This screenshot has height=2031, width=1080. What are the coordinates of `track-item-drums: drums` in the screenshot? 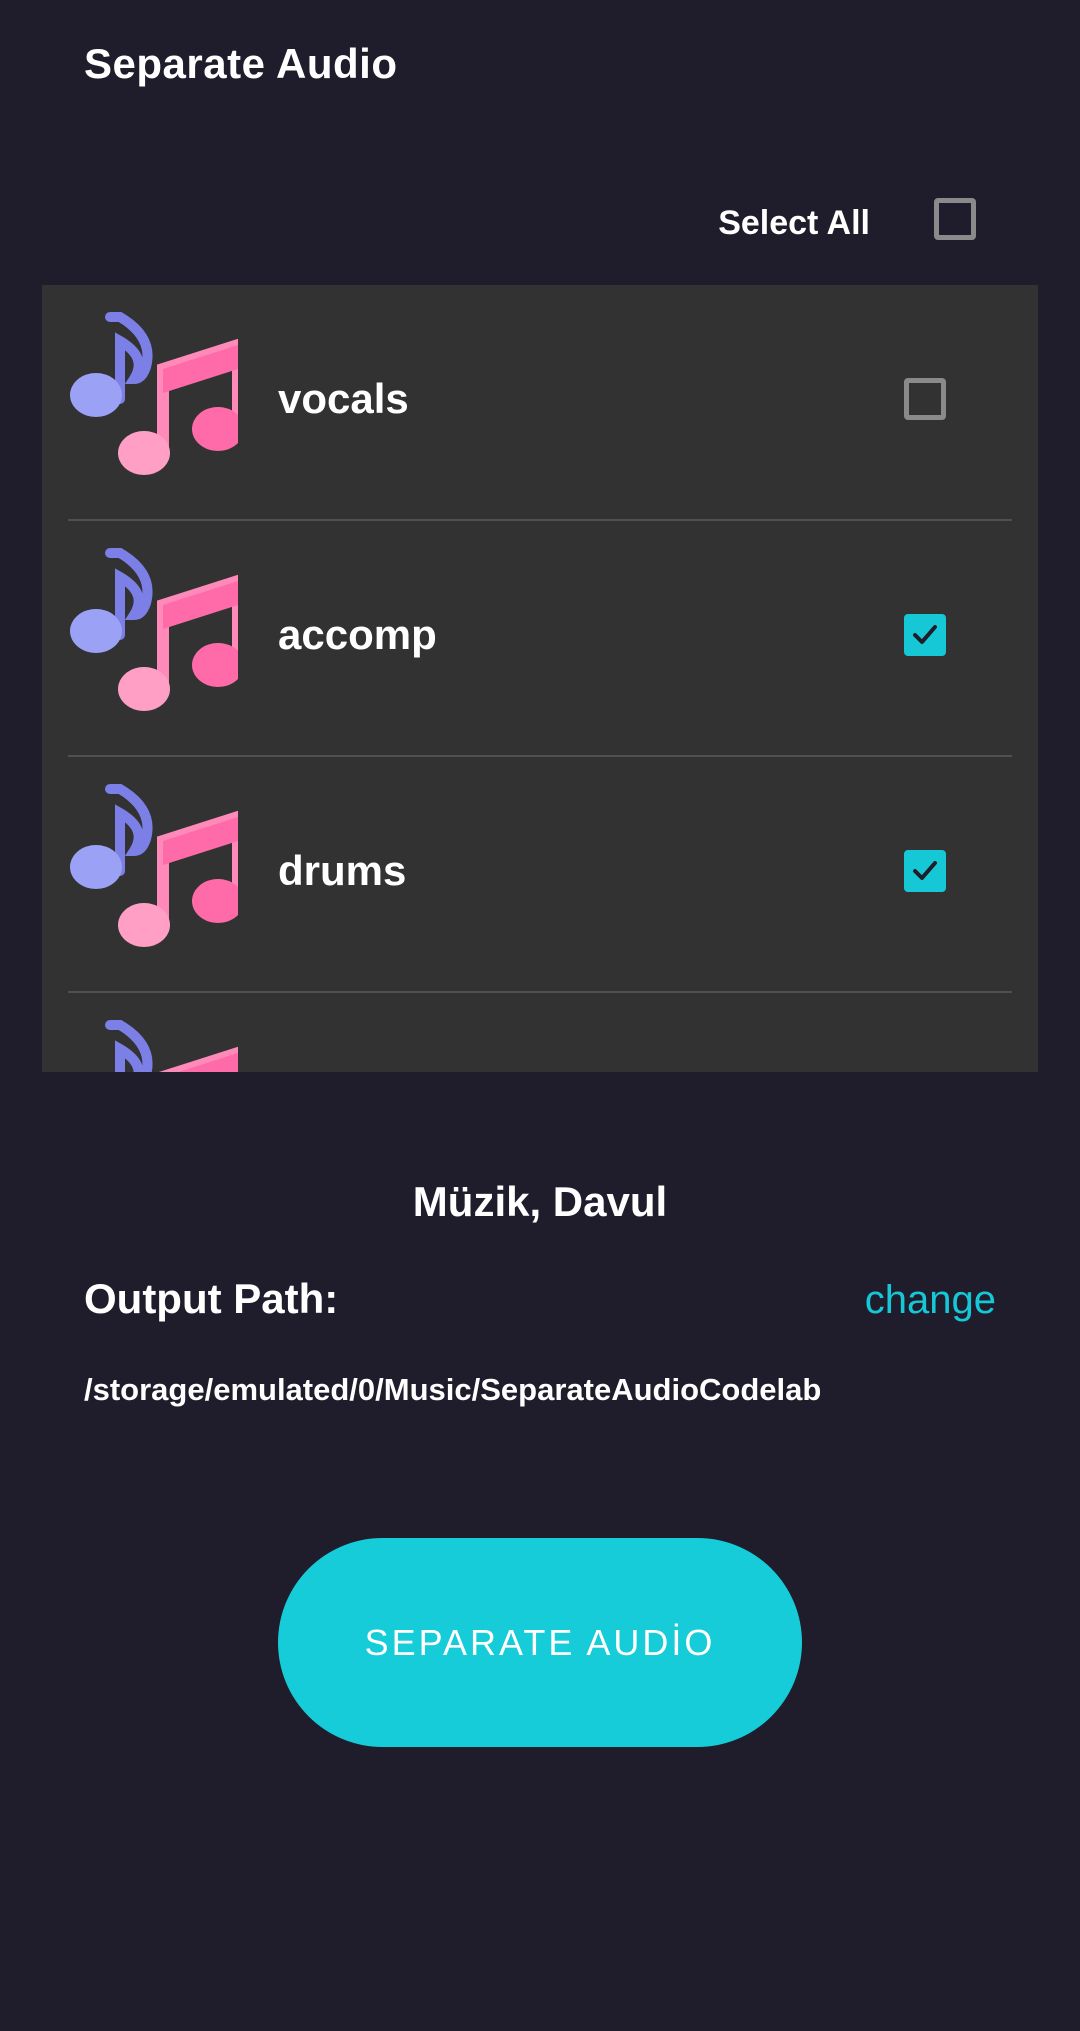 It's located at (540, 875).